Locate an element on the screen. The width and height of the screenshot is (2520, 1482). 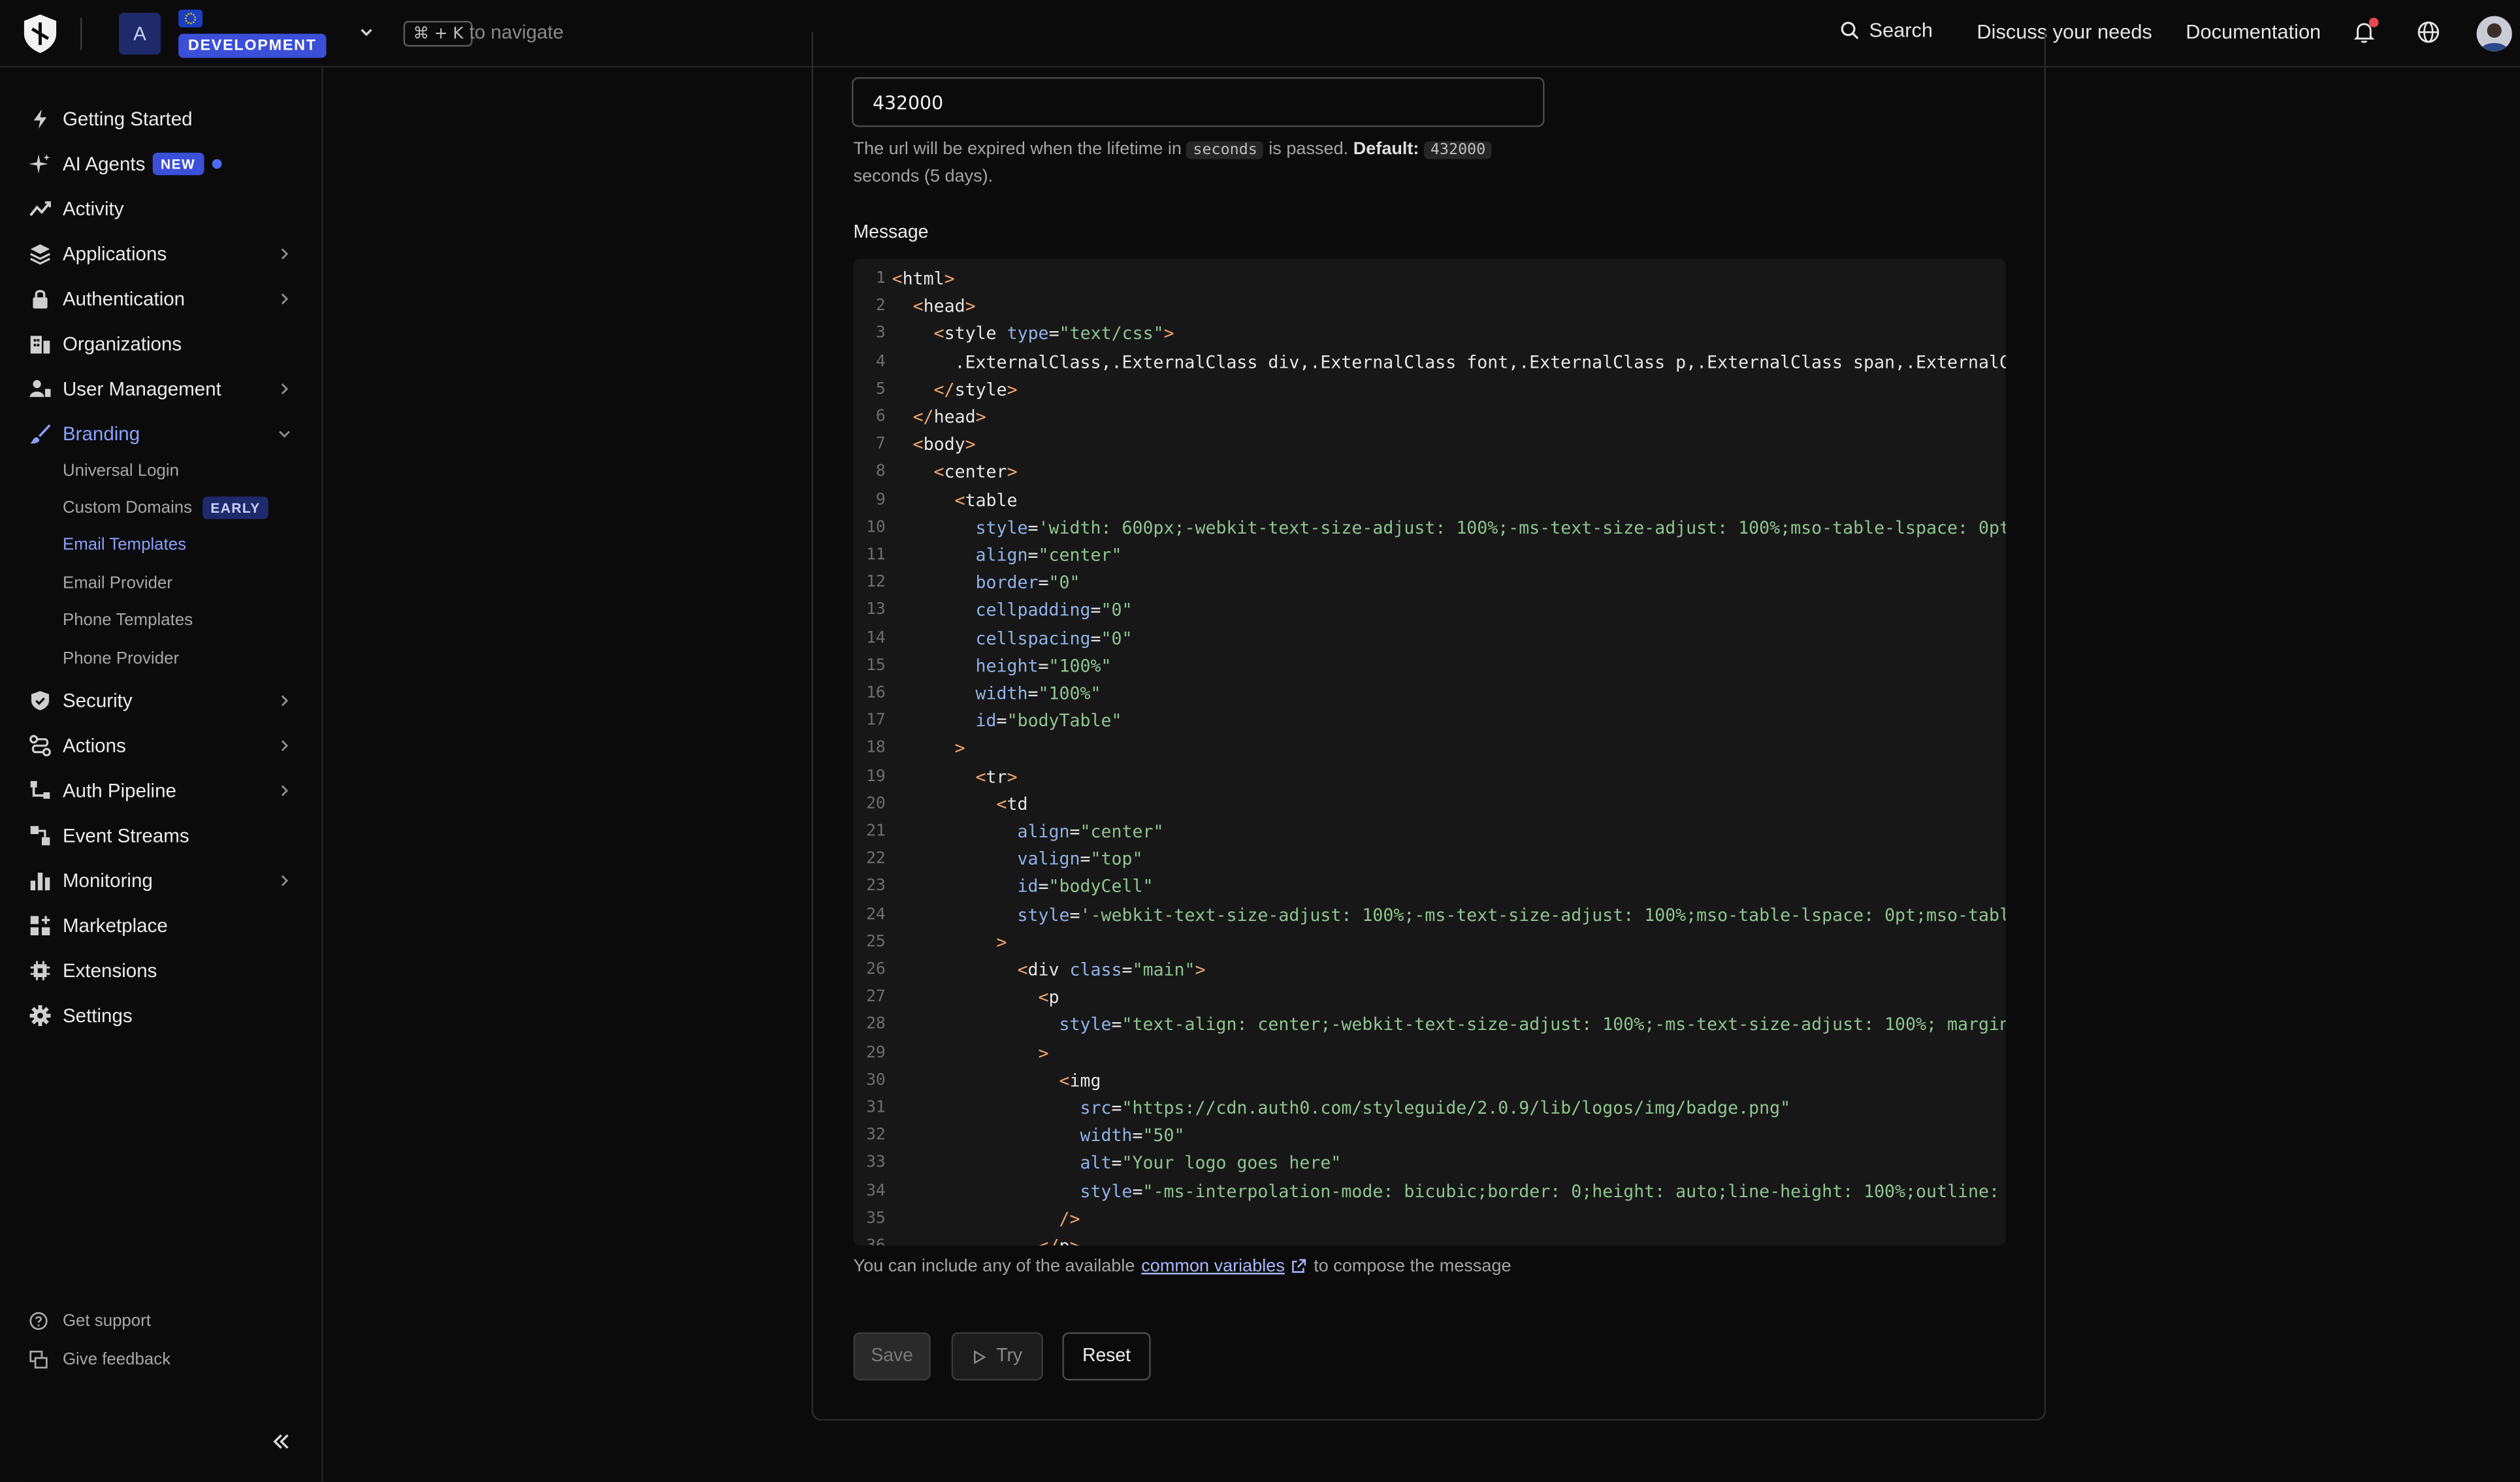
sidebar-item-label: Actions is located at coordinates (94, 745).